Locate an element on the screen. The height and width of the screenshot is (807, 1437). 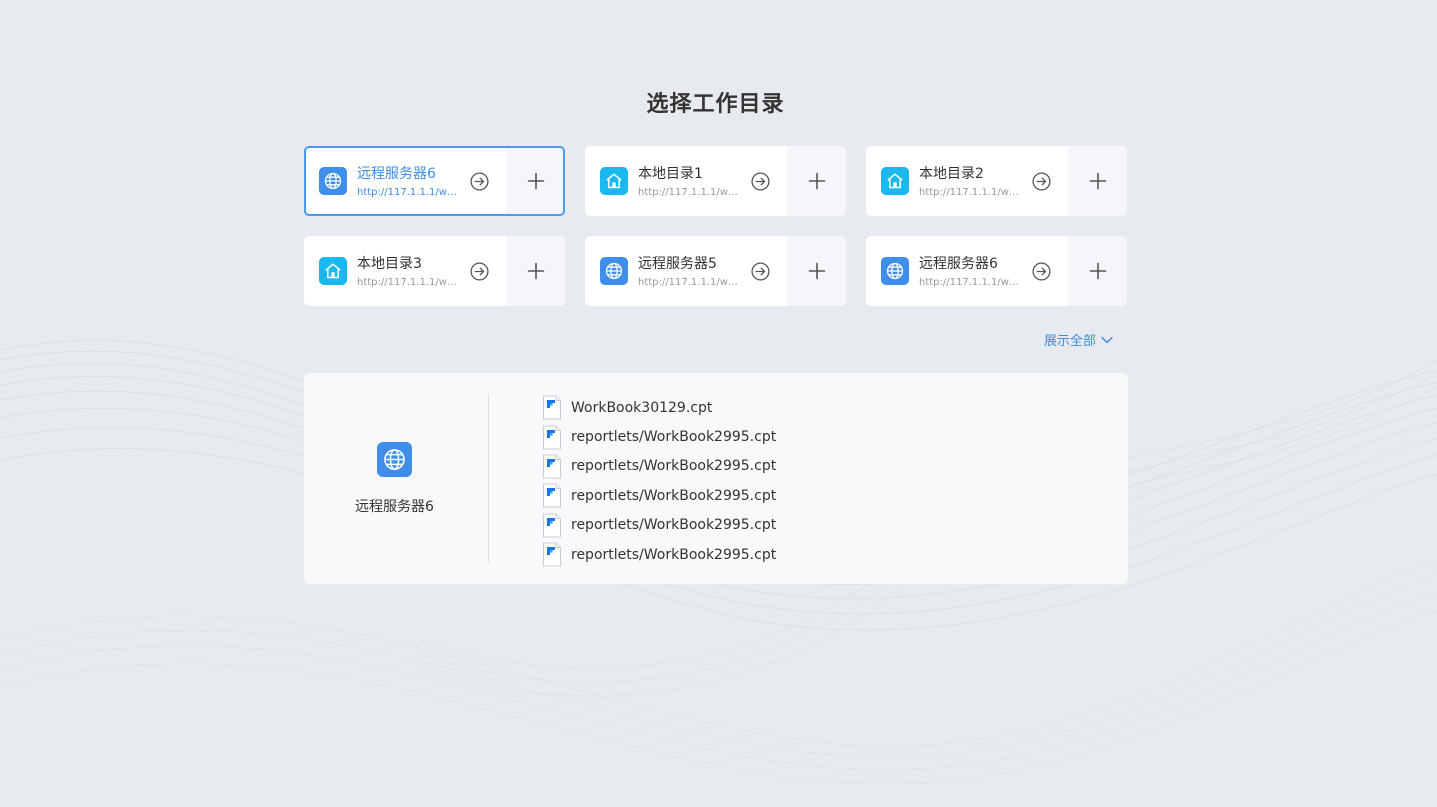
directory-card: 本地目录3 http://117.1.1.1/webroot is located at coordinates (434, 271).